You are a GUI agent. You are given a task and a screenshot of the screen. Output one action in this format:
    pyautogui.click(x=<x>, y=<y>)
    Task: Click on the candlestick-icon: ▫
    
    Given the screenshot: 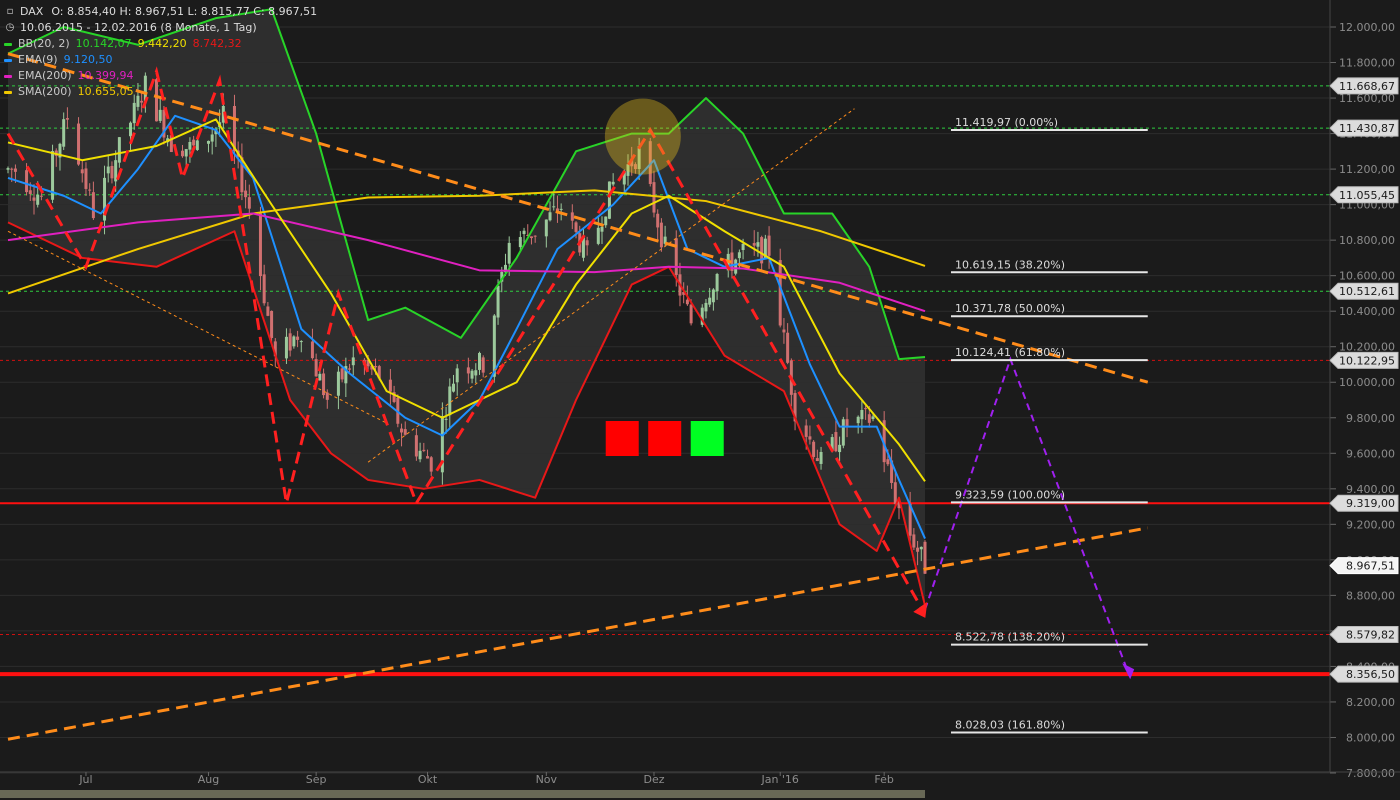 What is the action you would take?
    pyautogui.click(x=10, y=11)
    